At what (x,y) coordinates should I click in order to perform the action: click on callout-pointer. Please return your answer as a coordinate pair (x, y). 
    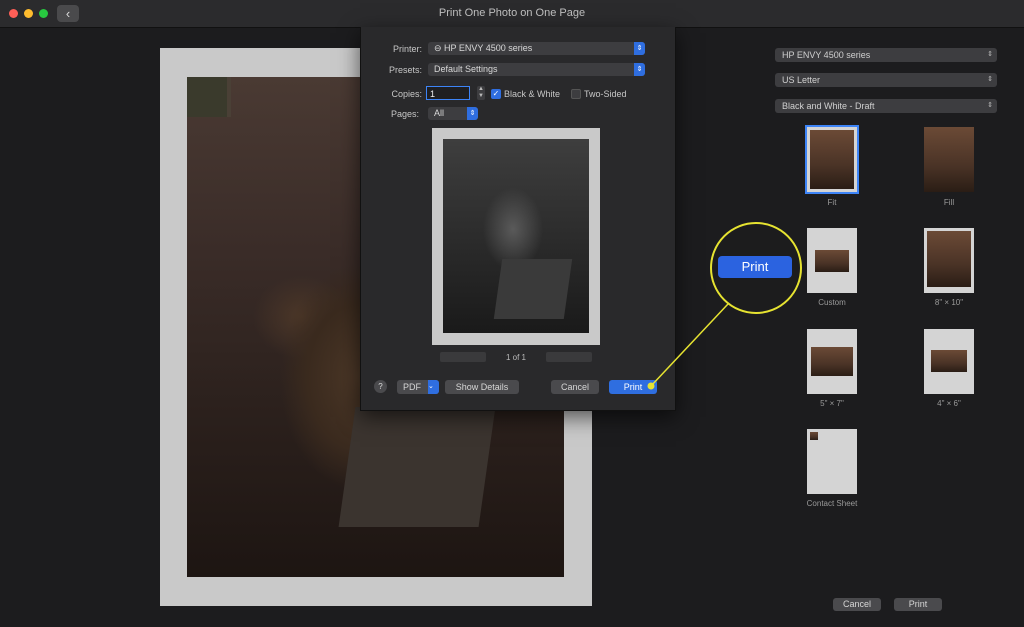
    Looking at the image, I should click on (688, 346).